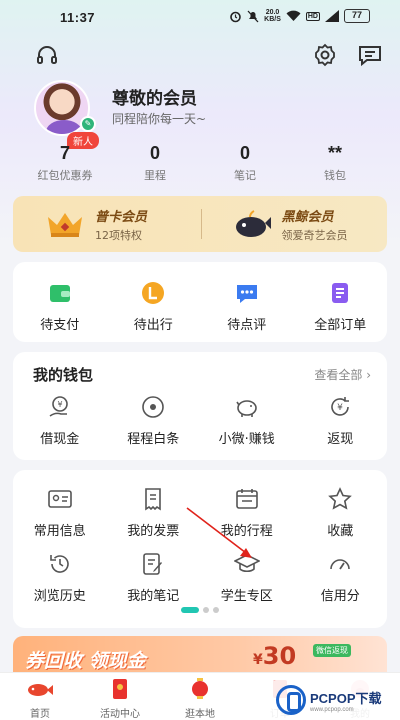 This screenshot has width=400, height=720. Describe the element at coordinates (200, 55) in the screenshot. I see `top-bar` at that location.